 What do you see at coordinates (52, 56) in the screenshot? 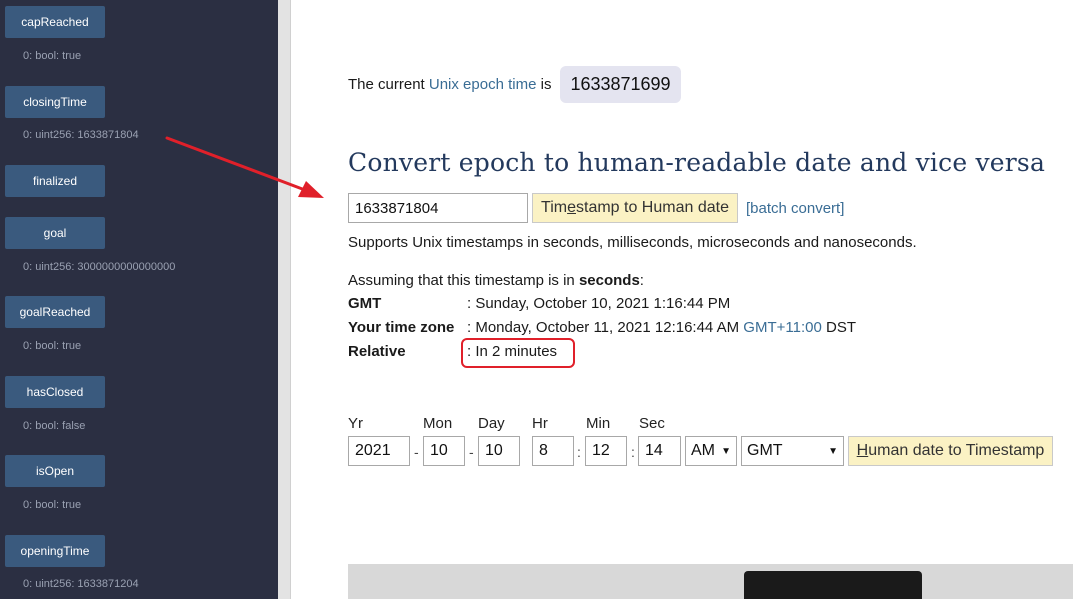
I see `fn-output-capReached: 0: bool: true` at bounding box center [52, 56].